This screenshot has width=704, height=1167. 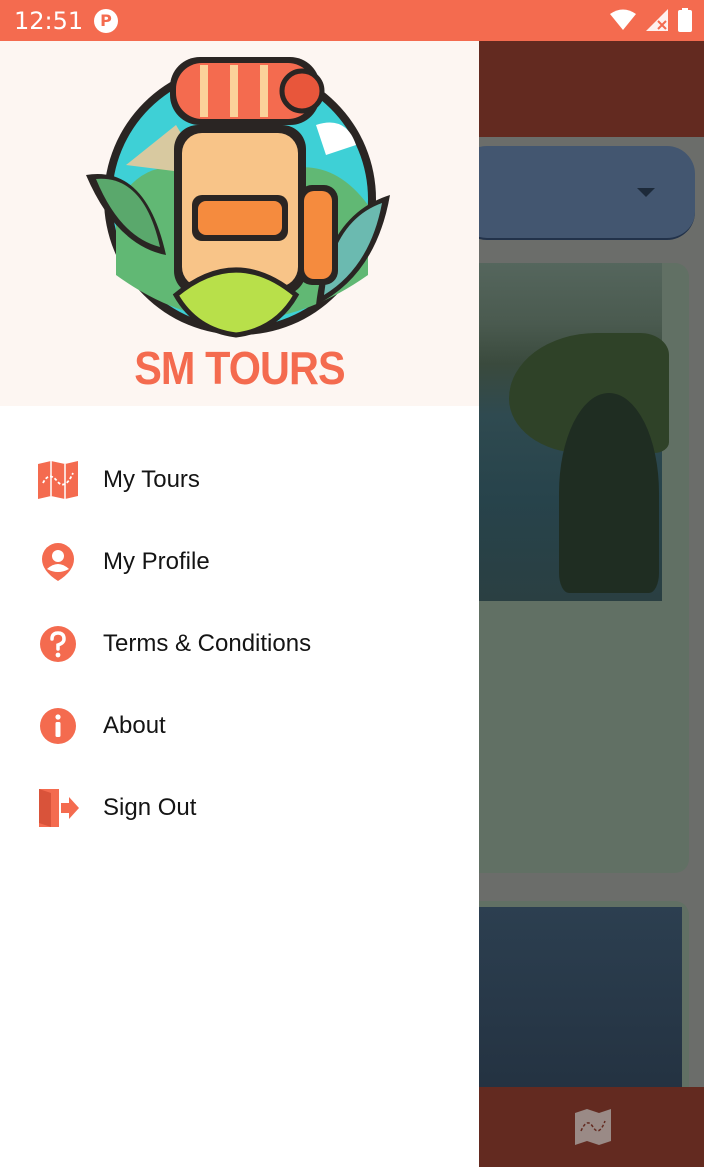 What do you see at coordinates (59, 808) in the screenshot?
I see `sign-out-icon` at bounding box center [59, 808].